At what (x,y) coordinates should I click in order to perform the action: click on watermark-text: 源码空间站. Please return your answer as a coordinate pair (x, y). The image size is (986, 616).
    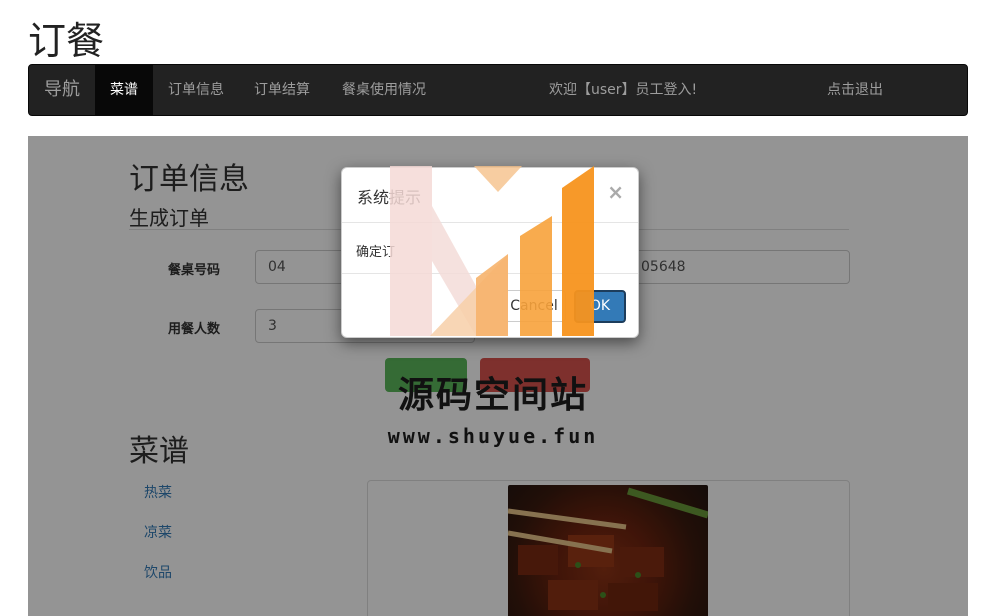
    Looking at the image, I should click on (492, 395).